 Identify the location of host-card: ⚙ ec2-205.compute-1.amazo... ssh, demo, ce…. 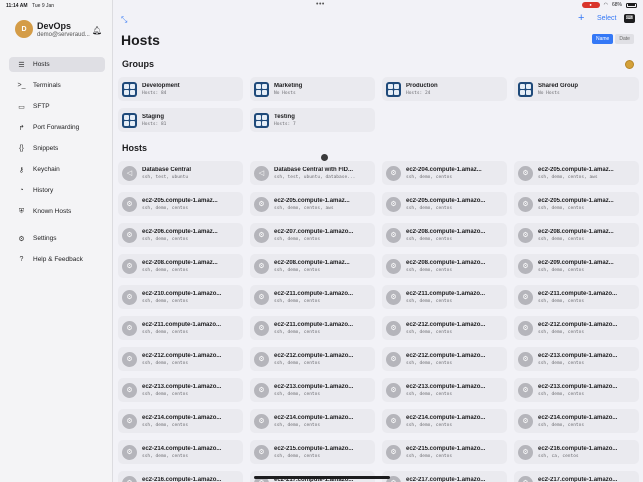
(444, 204).